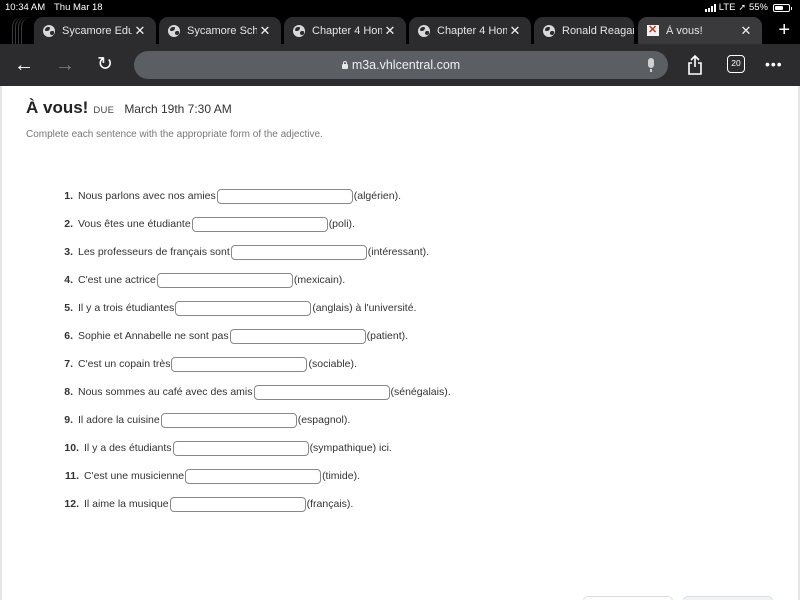 The image size is (800, 600). I want to click on question-number: 2., so click(68, 224).